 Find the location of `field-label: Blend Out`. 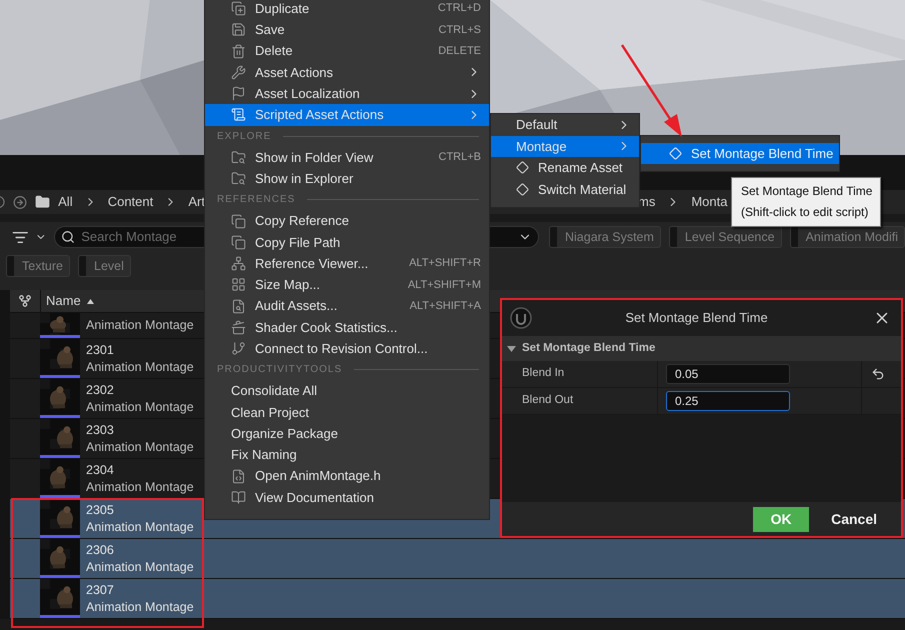

field-label: Blend Out is located at coordinates (548, 400).